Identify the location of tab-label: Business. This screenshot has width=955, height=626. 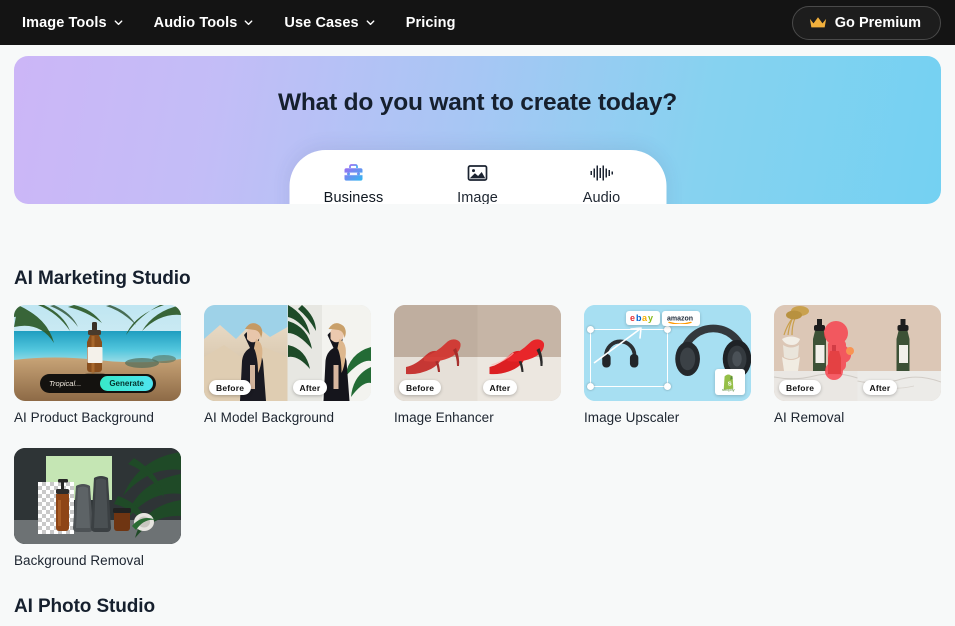
(353, 197).